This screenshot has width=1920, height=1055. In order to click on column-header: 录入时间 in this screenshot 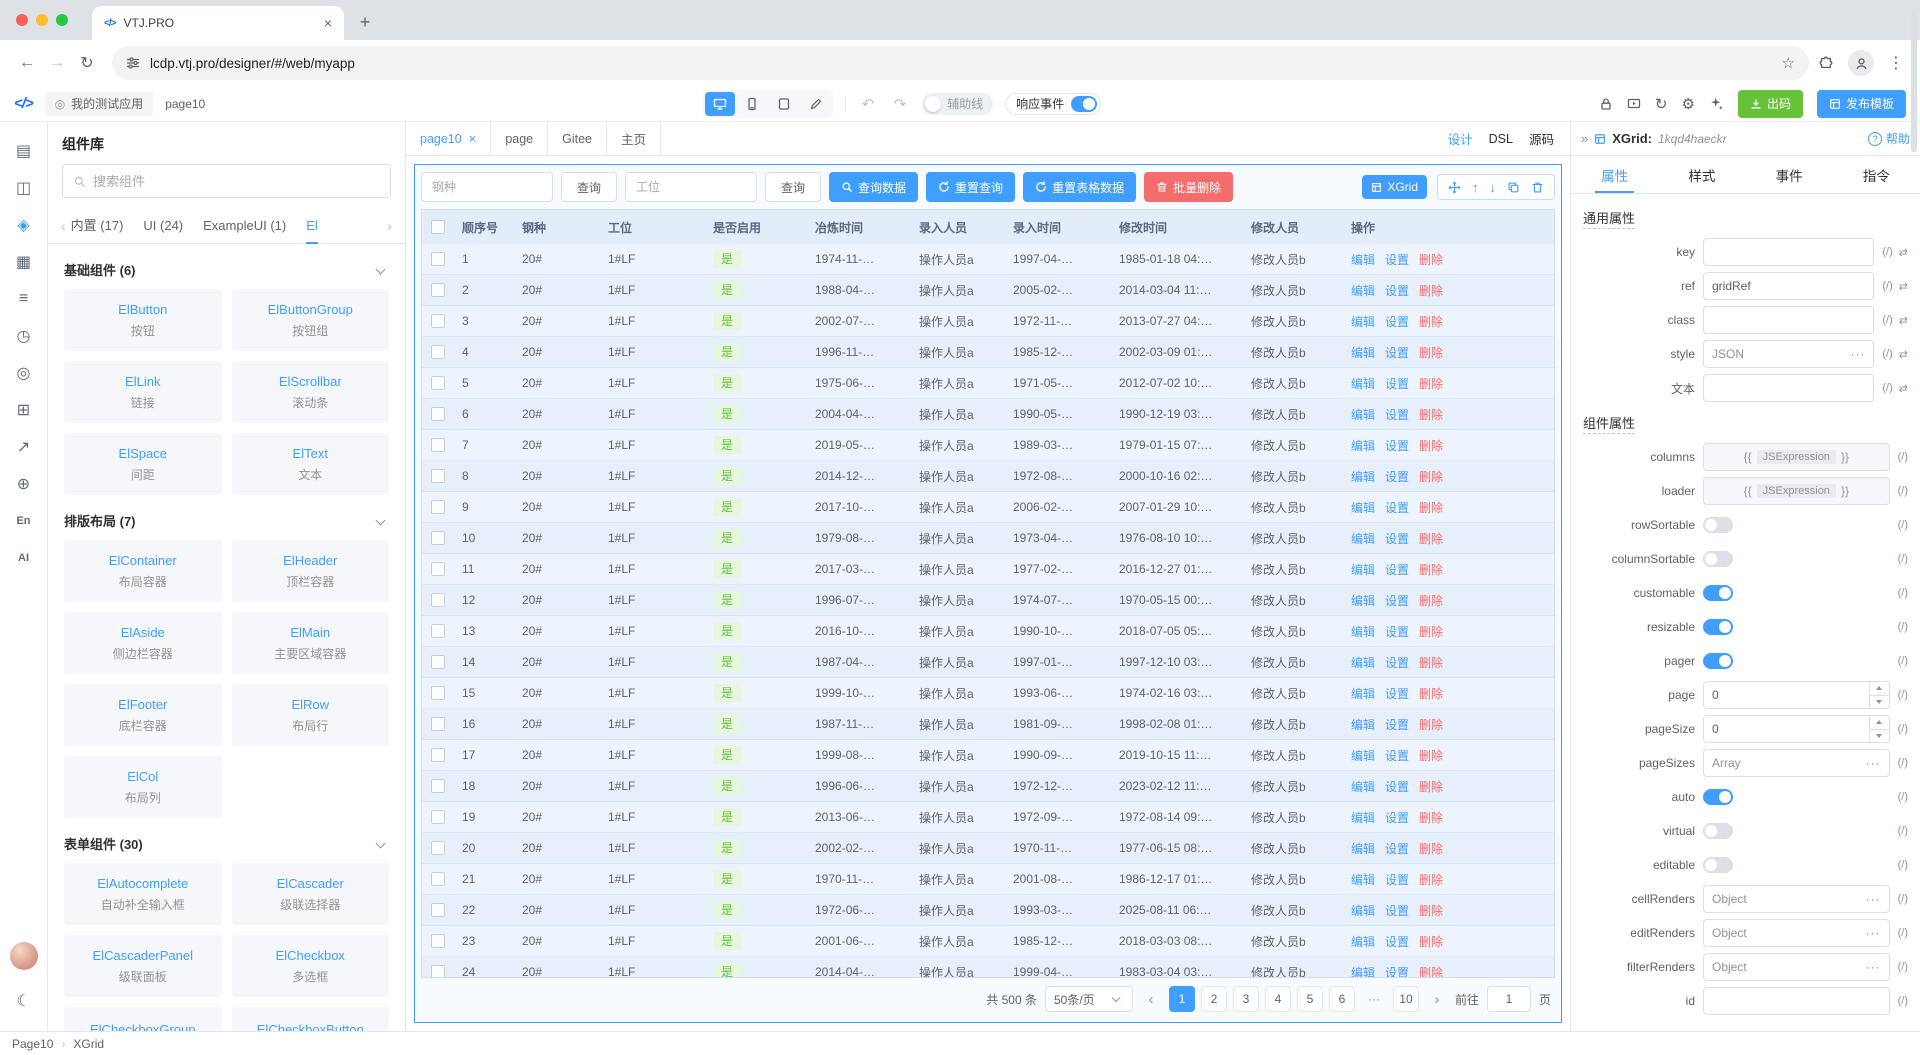, I will do `click(1058, 227)`.